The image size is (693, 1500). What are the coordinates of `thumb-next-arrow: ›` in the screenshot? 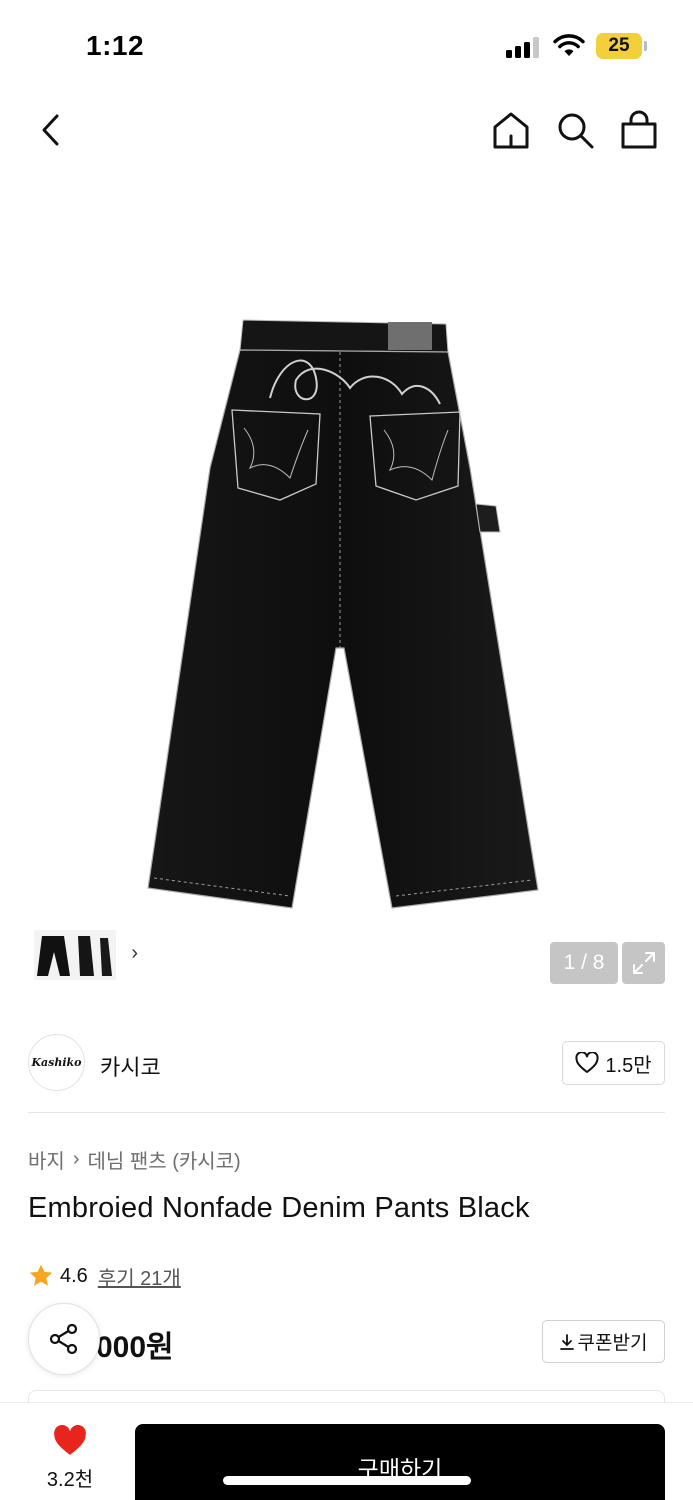 It's located at (134, 953).